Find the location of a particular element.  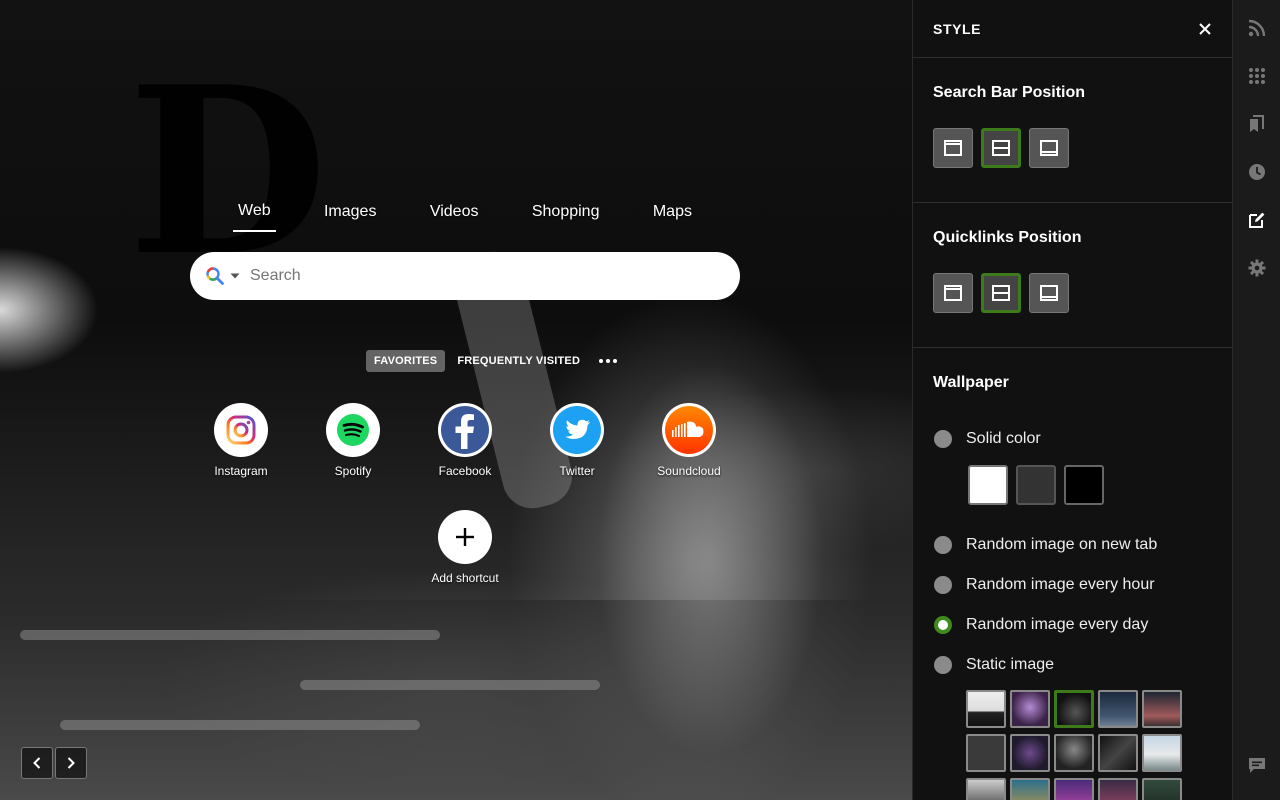

search-bar is located at coordinates (465, 276).